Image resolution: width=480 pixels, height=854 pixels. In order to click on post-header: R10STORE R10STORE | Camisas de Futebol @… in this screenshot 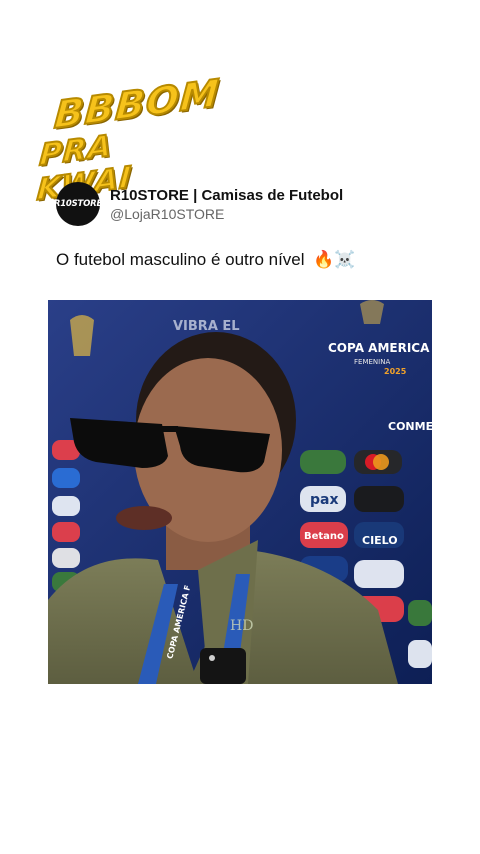, I will do `click(198, 204)`.